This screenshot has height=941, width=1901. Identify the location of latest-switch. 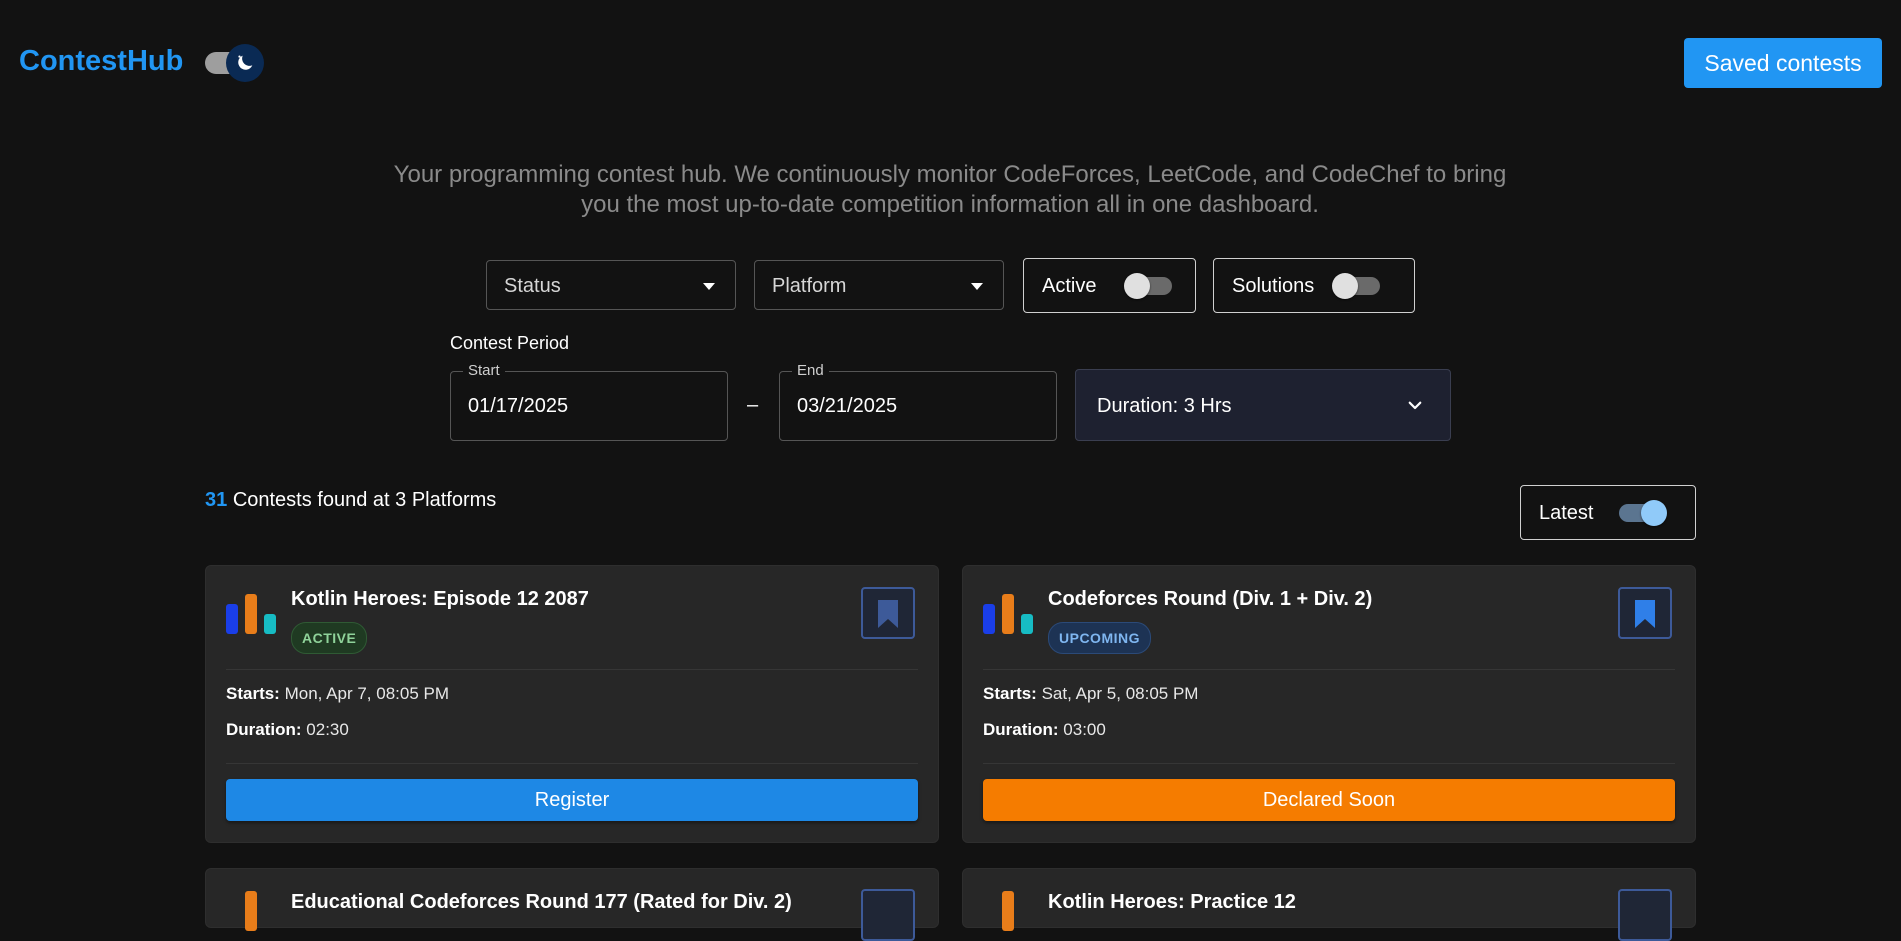
(1643, 513).